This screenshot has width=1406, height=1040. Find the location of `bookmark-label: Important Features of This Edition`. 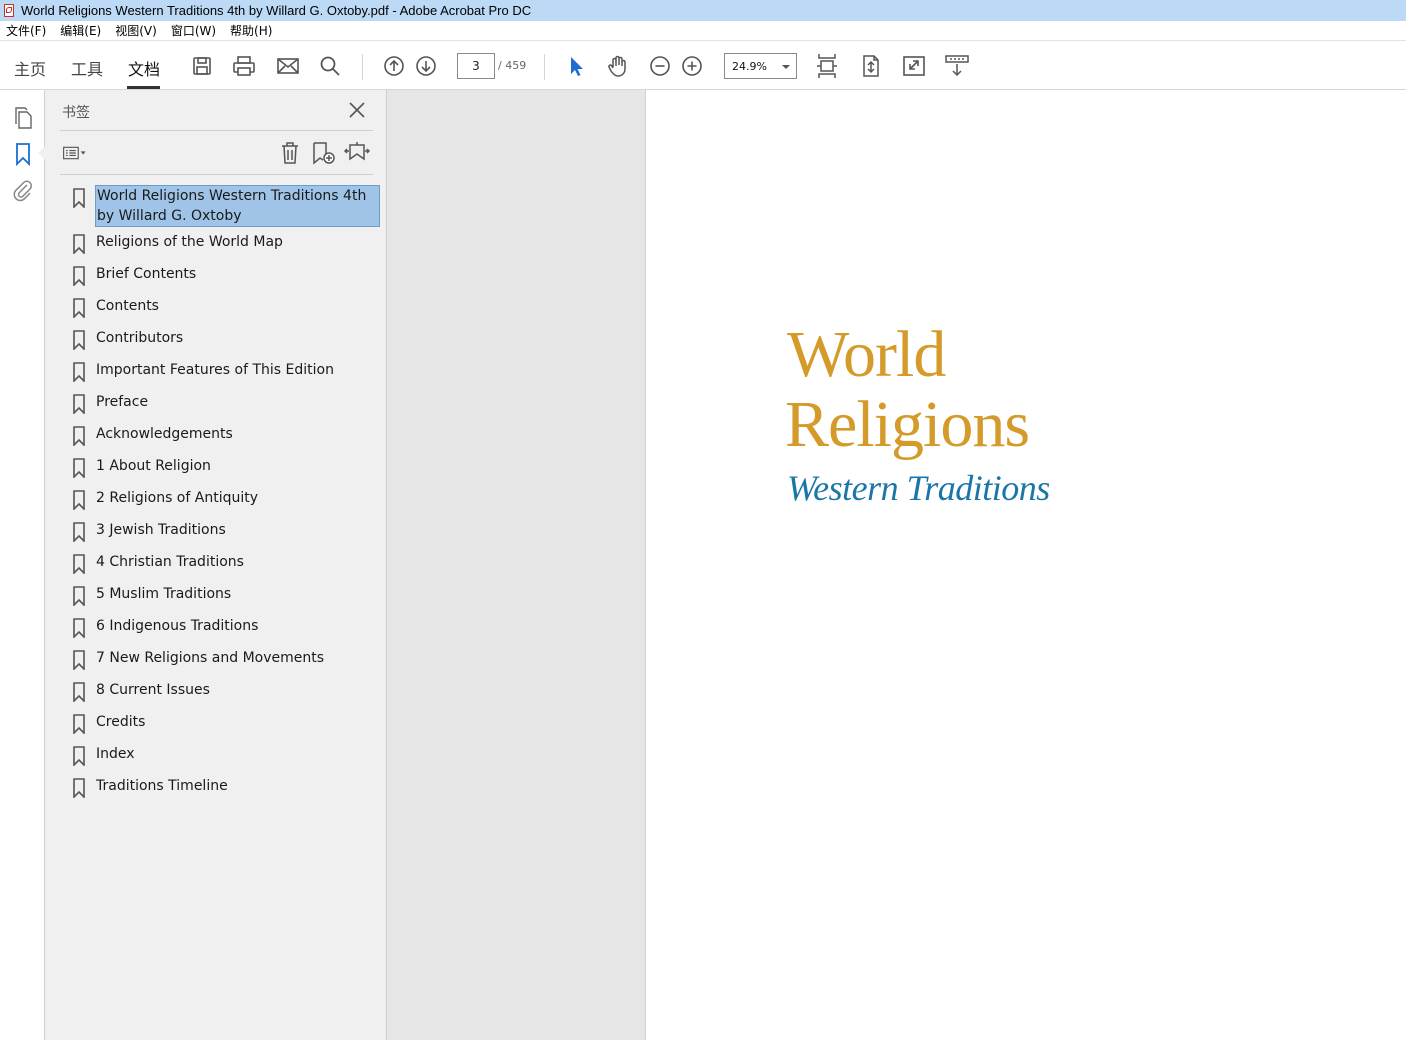

bookmark-label: Important Features of This Edition is located at coordinates (215, 370).